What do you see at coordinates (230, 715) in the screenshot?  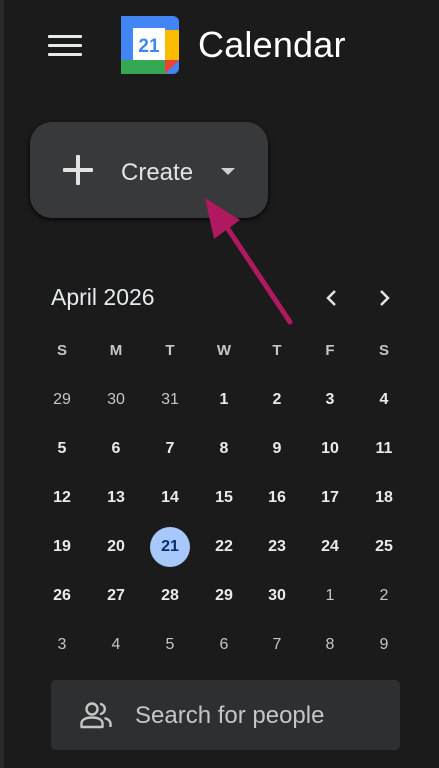 I see `search-people-placeholder: Search for people` at bounding box center [230, 715].